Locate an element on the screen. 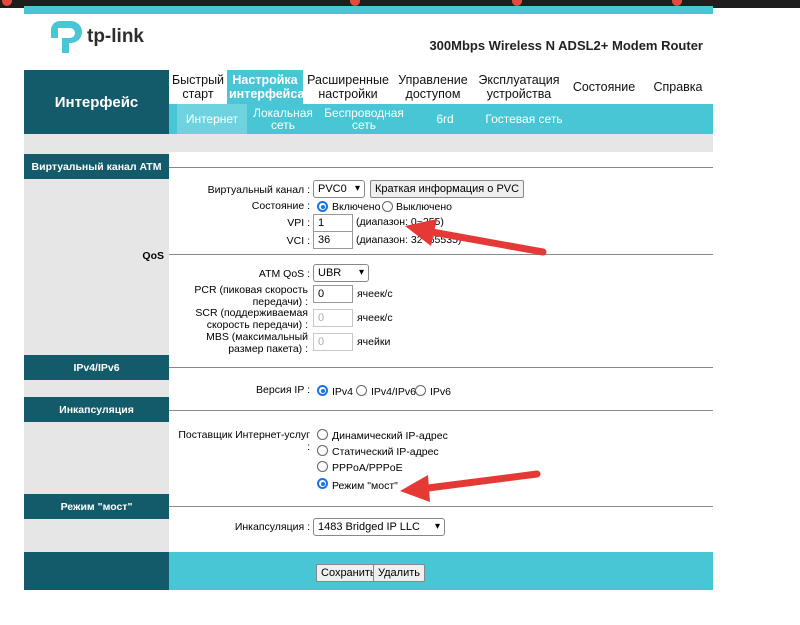  arrow-to-bridge-mode-icon is located at coordinates (470, 486).